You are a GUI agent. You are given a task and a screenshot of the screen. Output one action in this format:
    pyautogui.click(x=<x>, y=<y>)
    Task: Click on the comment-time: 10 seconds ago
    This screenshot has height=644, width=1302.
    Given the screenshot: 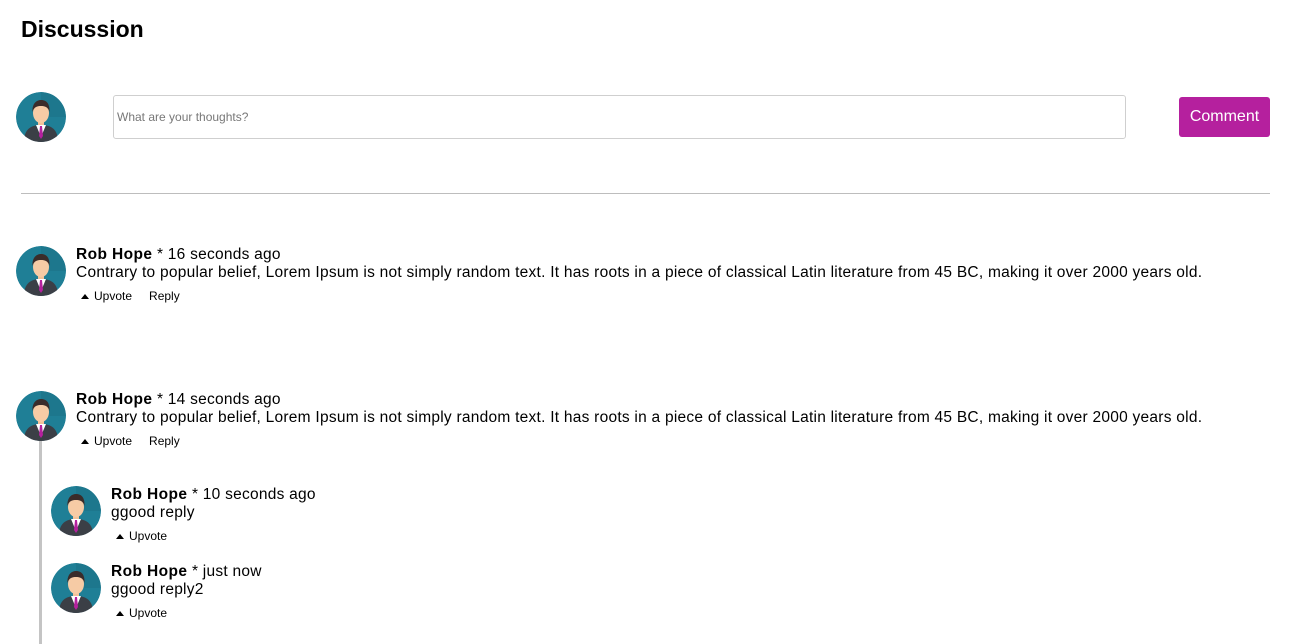 What is the action you would take?
    pyautogui.click(x=259, y=494)
    